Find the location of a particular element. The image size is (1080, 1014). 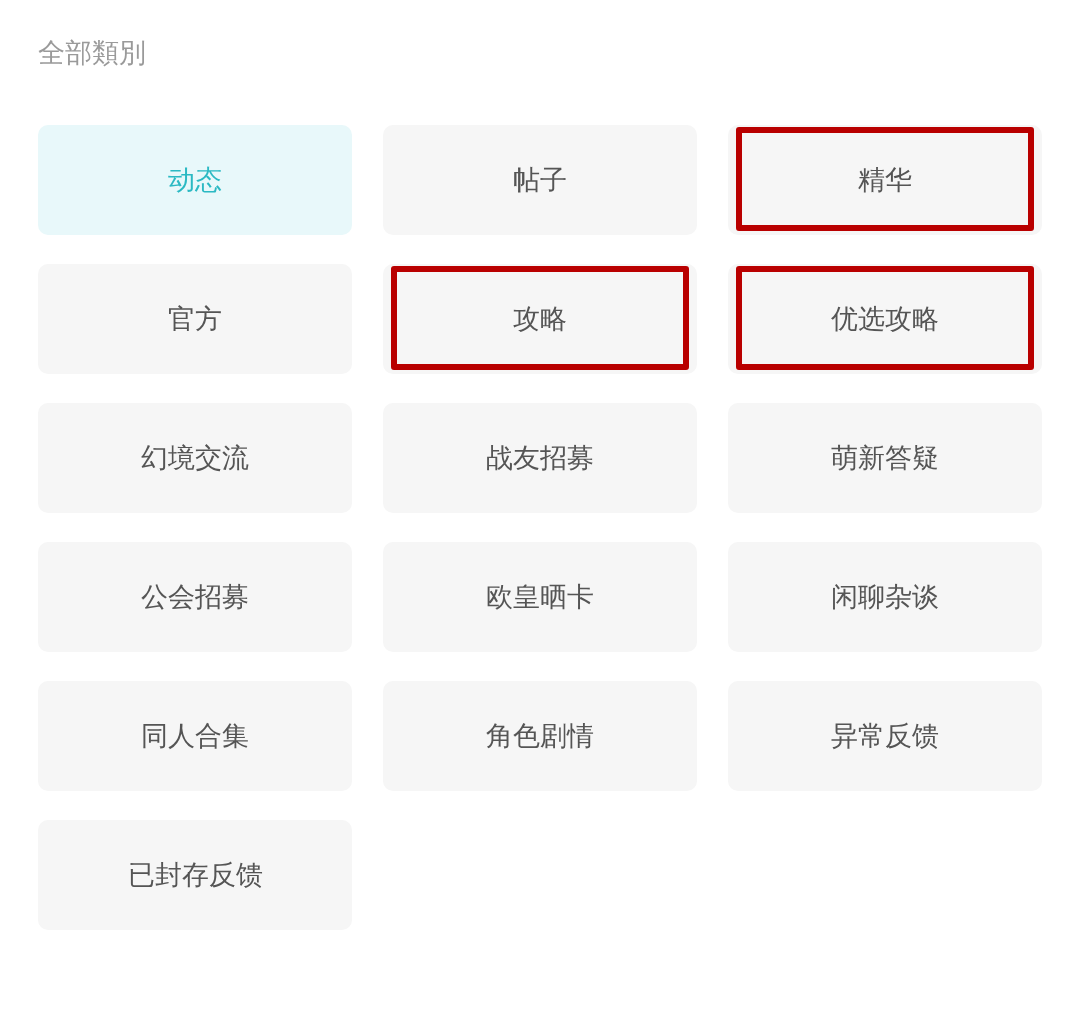

section-title: 全部類別 is located at coordinates (92, 53).